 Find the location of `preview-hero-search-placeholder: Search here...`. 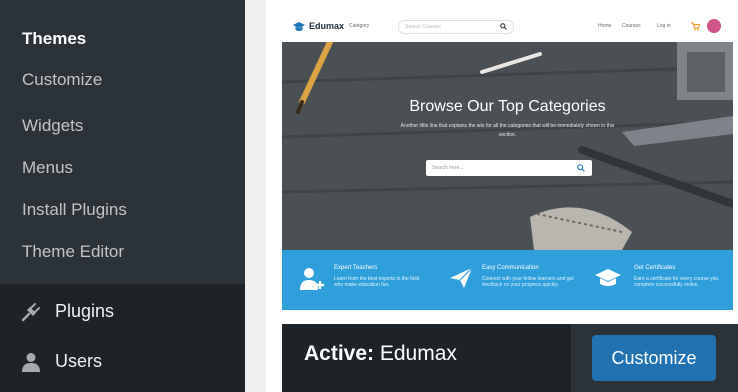

preview-hero-search-placeholder: Search here... is located at coordinates (448, 168).